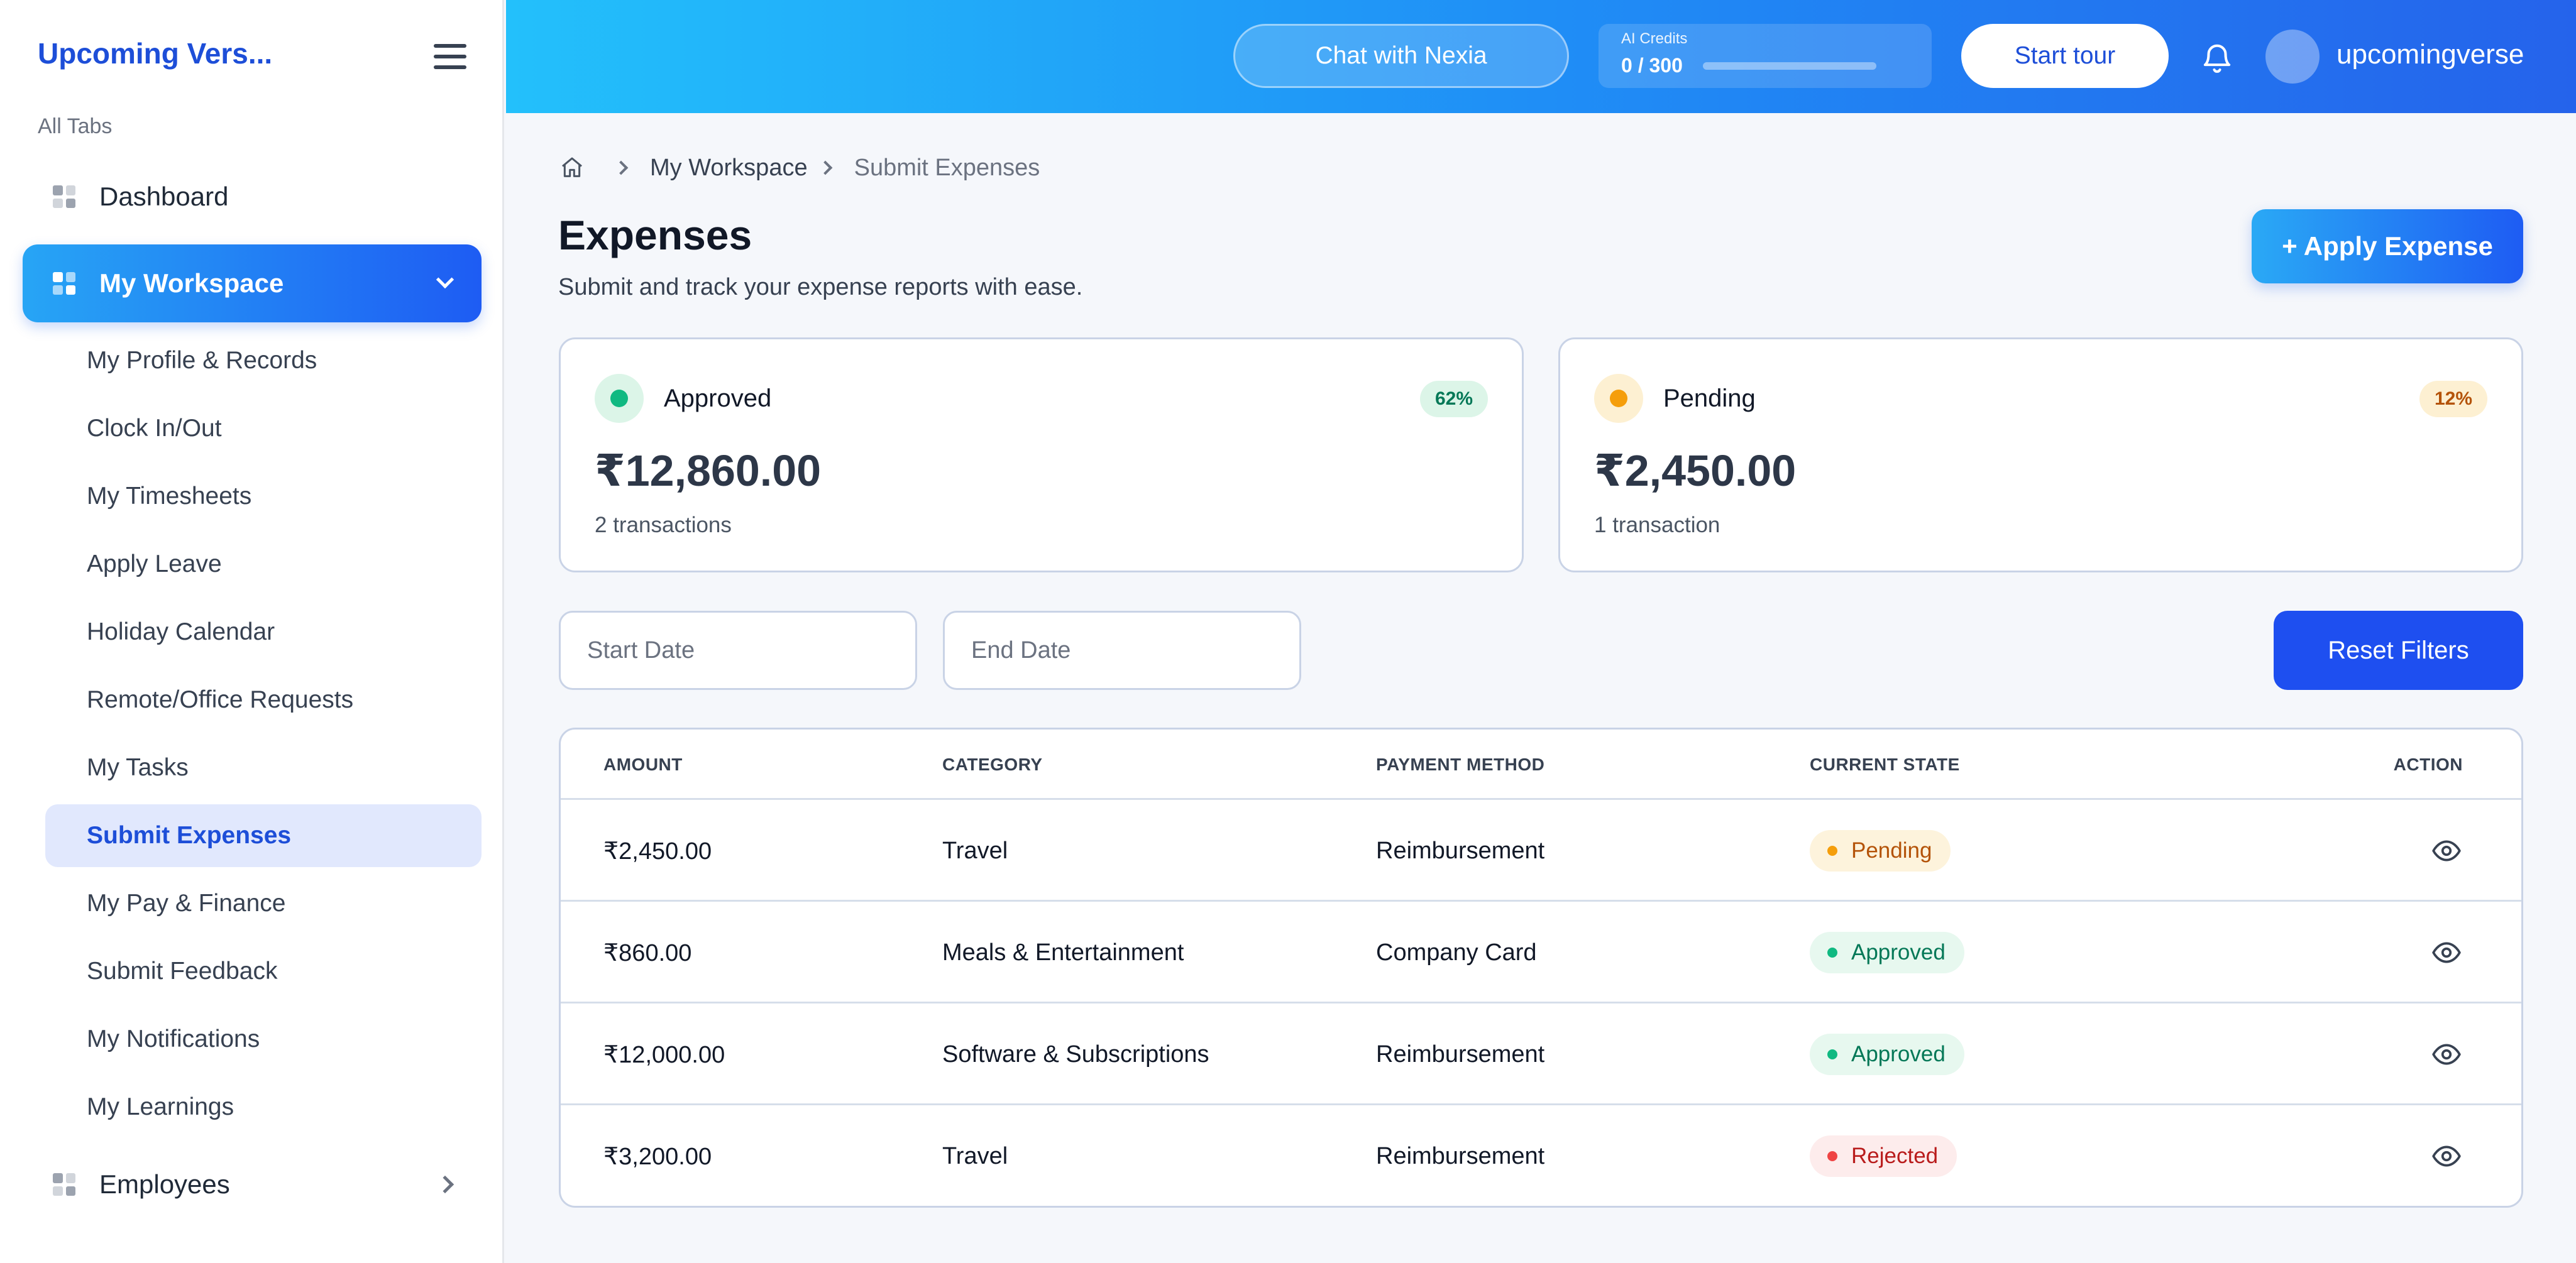  What do you see at coordinates (2399, 650) in the screenshot?
I see `reset-filters-button: Reset Filters` at bounding box center [2399, 650].